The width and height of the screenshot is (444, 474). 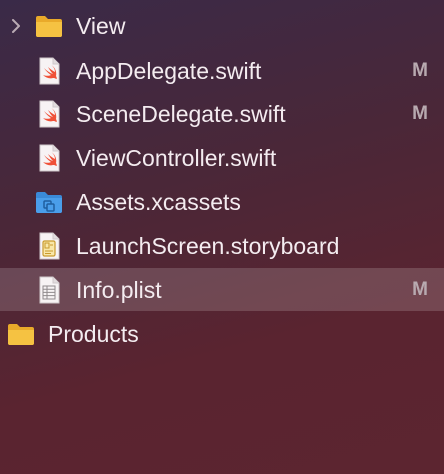 I want to click on plist-file-icon, so click(x=49, y=290).